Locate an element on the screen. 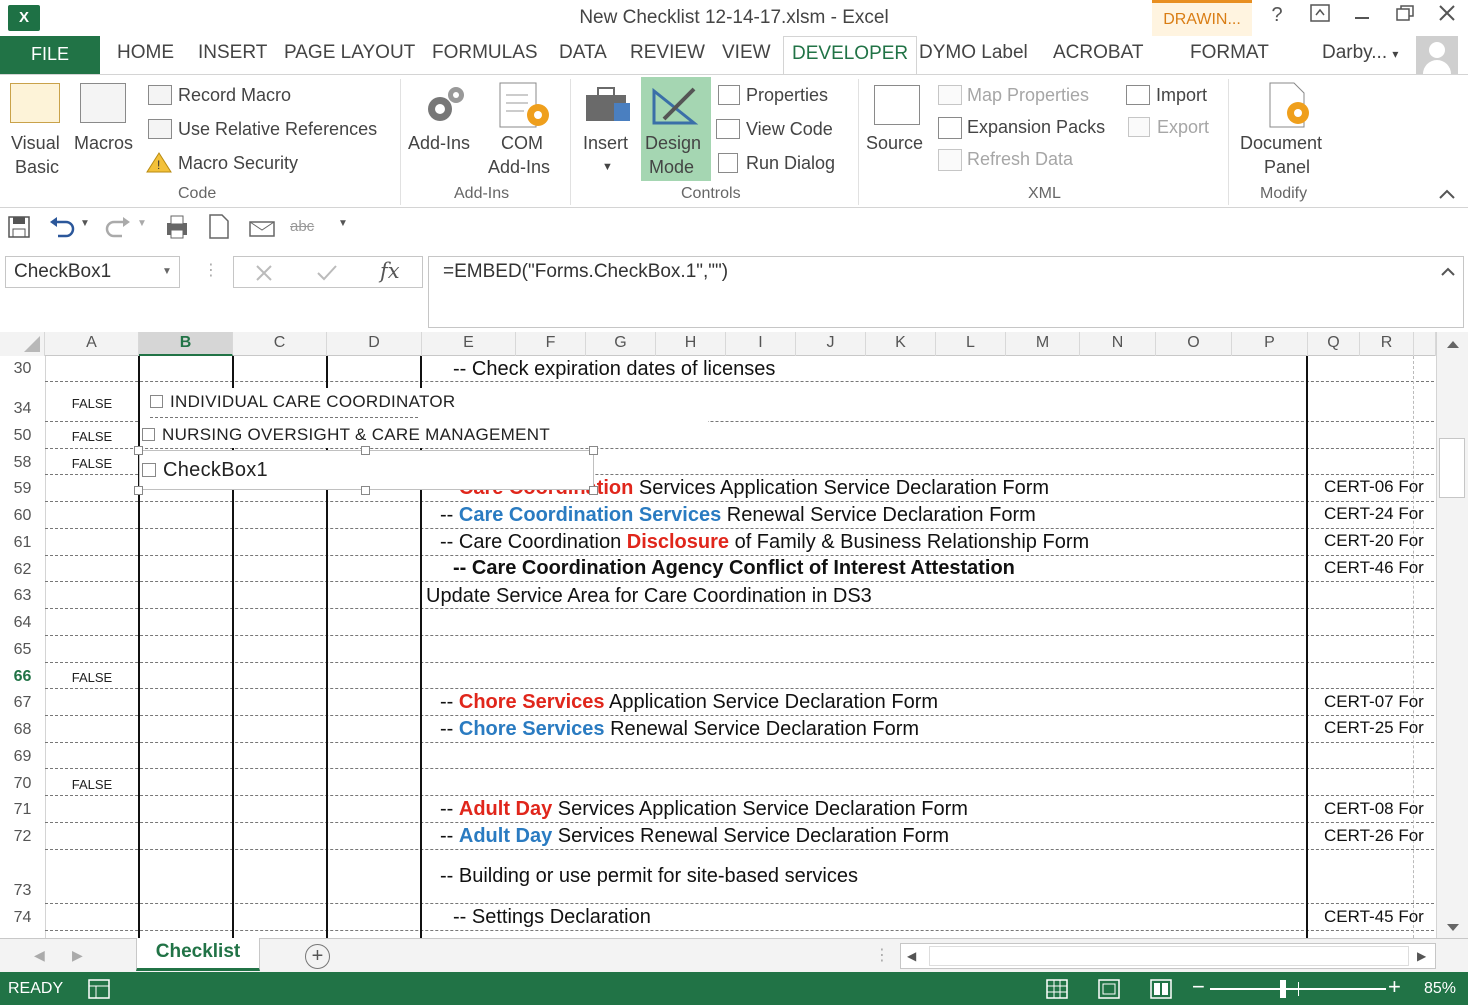 This screenshot has width=1468, height=1005. vertical-scrollbar is located at coordinates (1452, 636).